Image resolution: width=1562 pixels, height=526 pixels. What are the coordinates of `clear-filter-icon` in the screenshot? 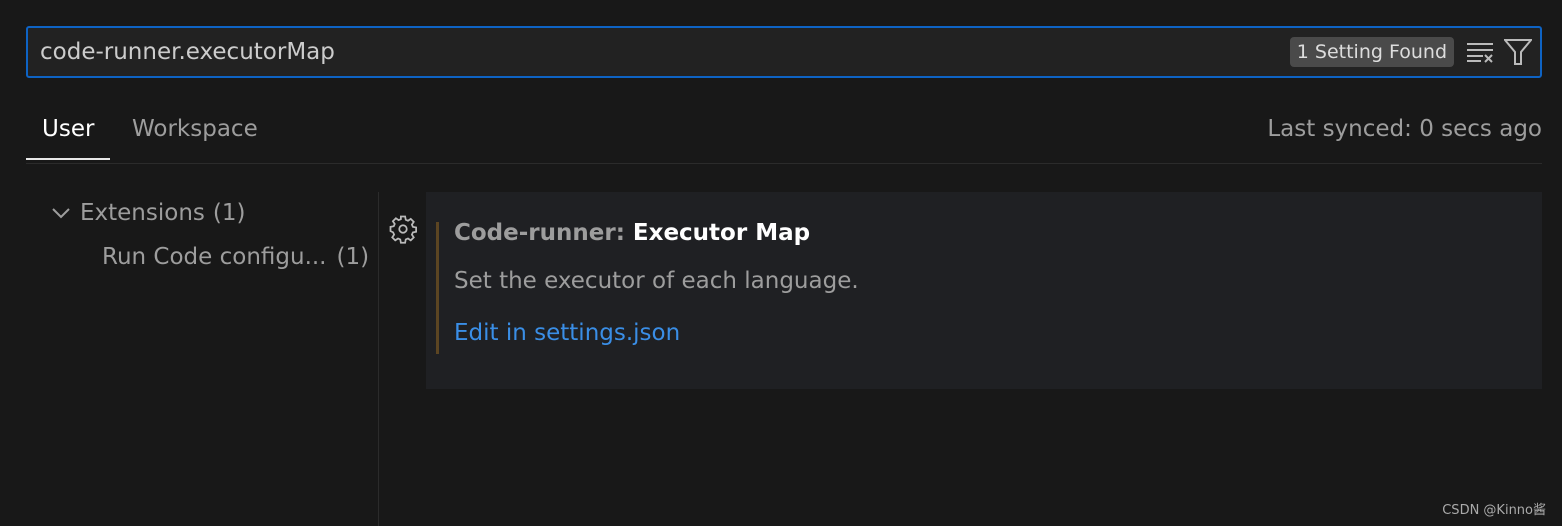 It's located at (1480, 52).